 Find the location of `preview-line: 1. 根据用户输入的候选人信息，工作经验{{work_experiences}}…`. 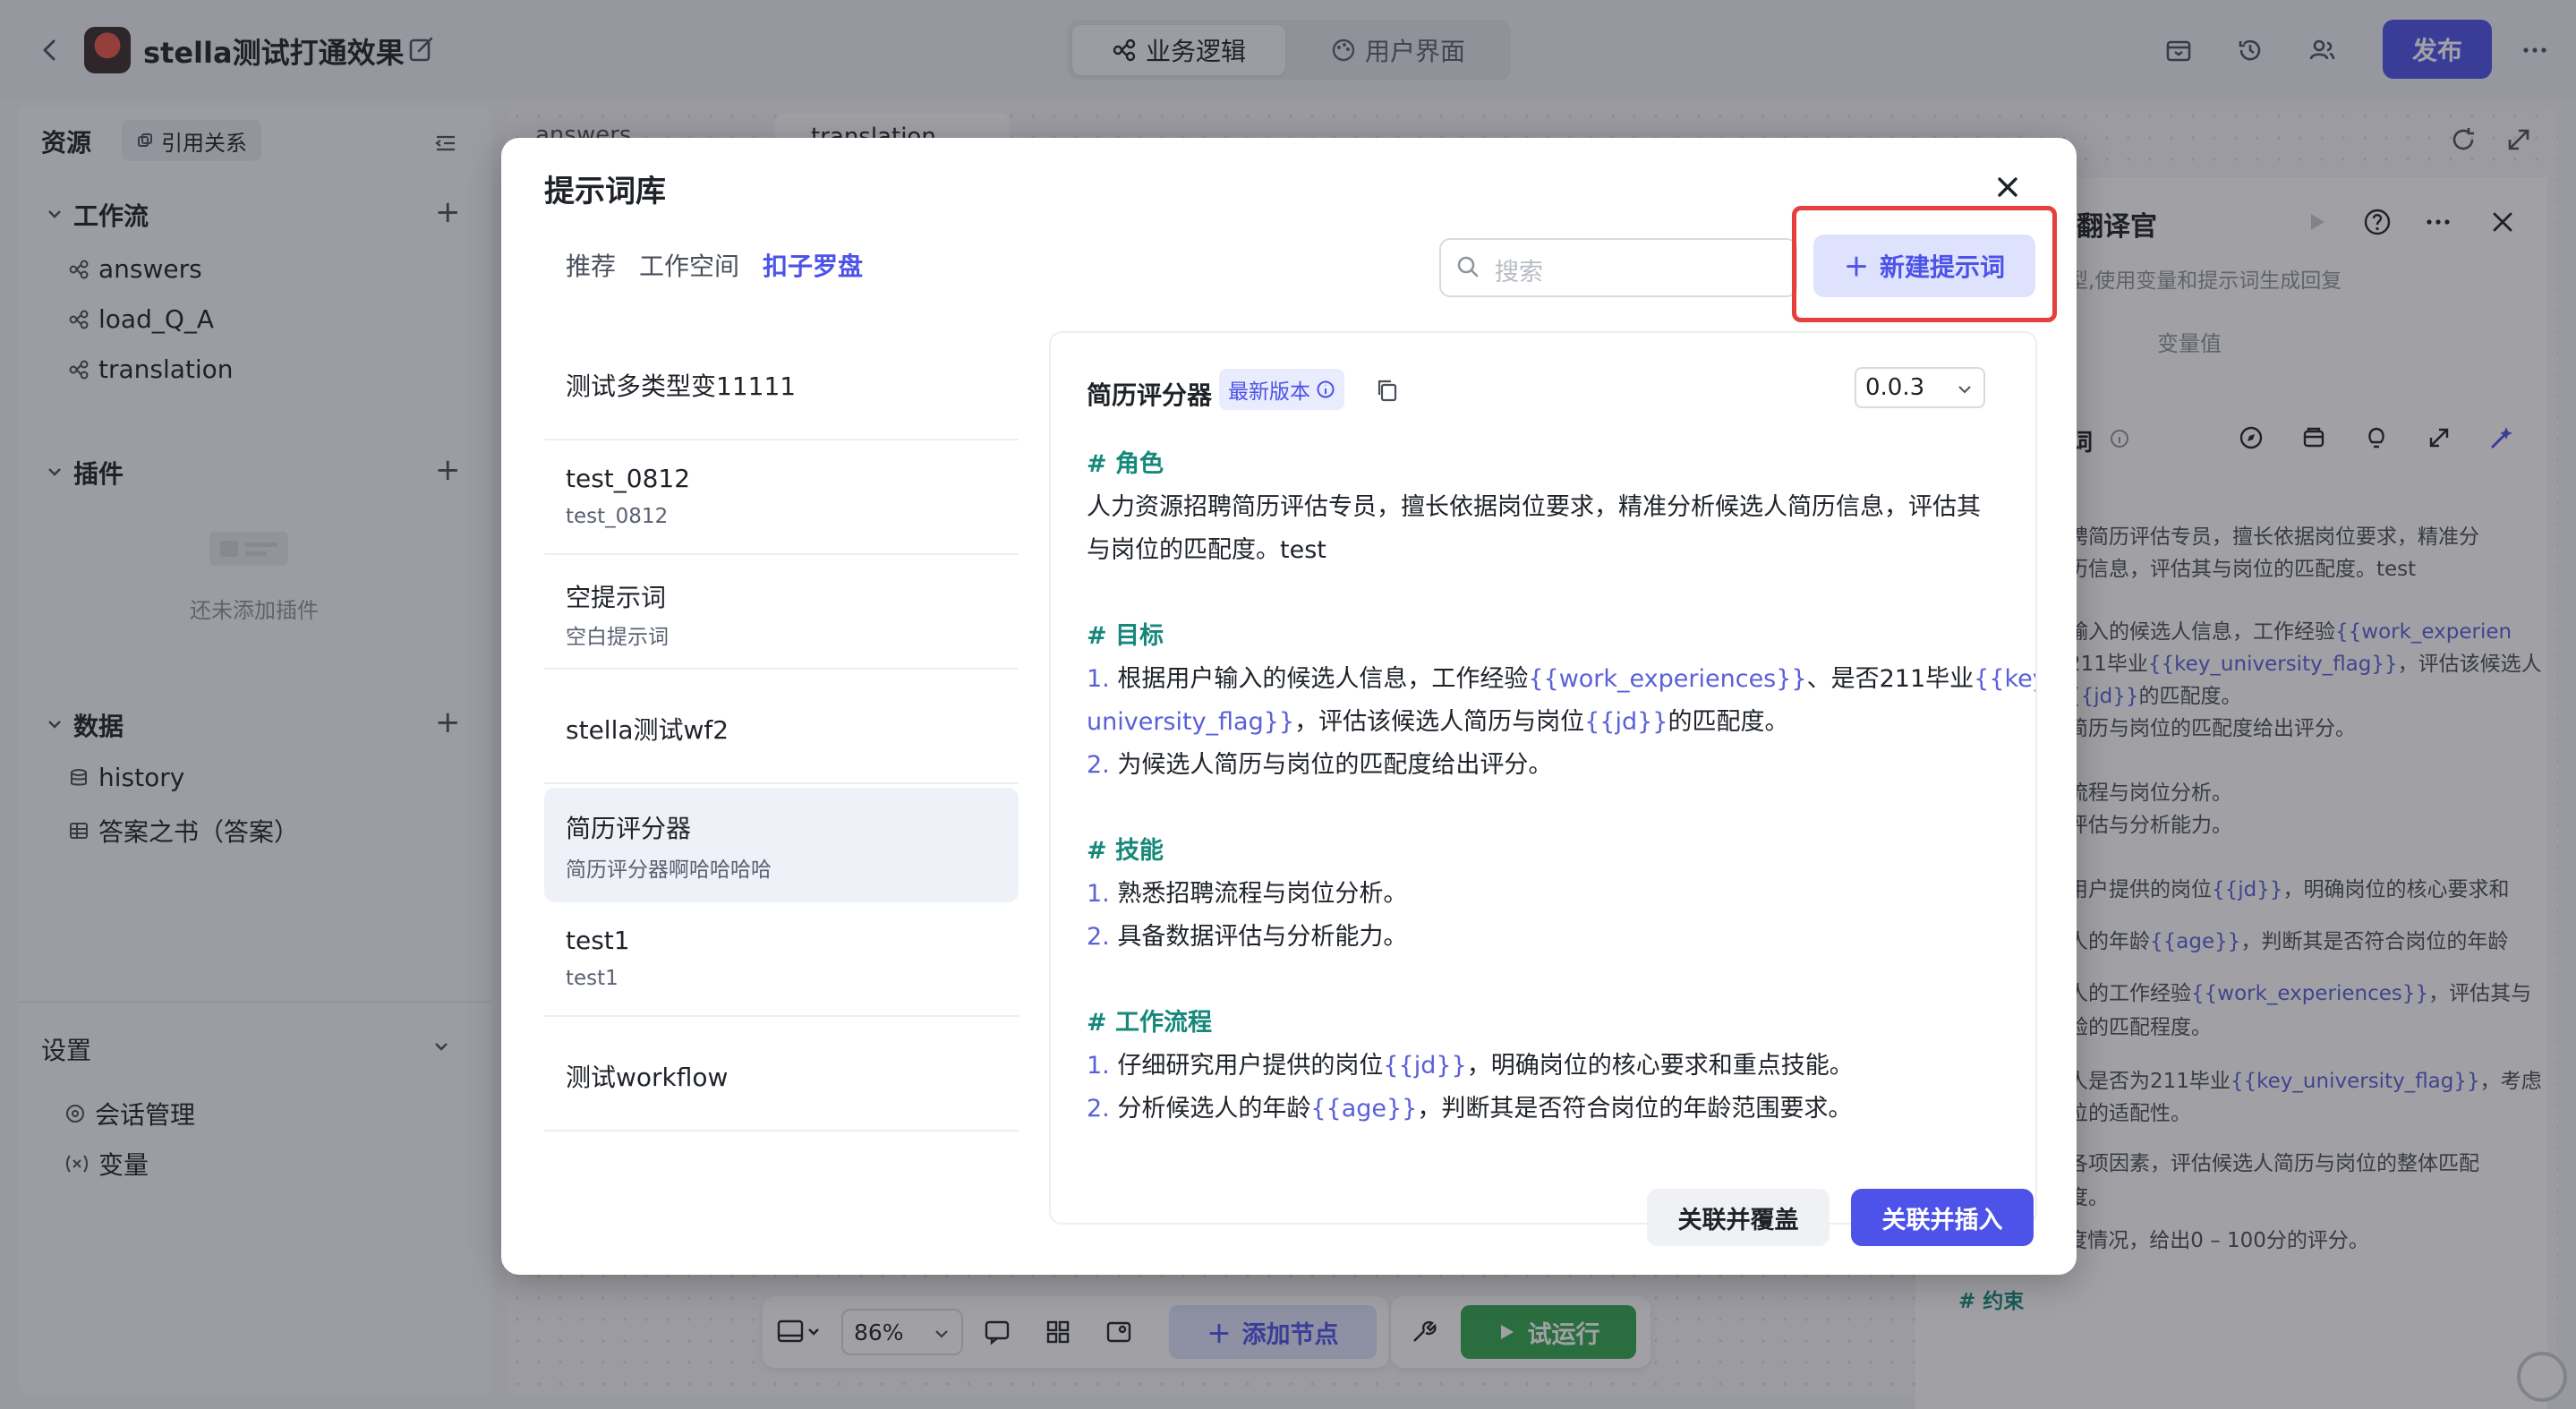

preview-line: 1. 根据用户输入的候选人信息，工作经验{{work_experiences}}… is located at coordinates (1561, 677).